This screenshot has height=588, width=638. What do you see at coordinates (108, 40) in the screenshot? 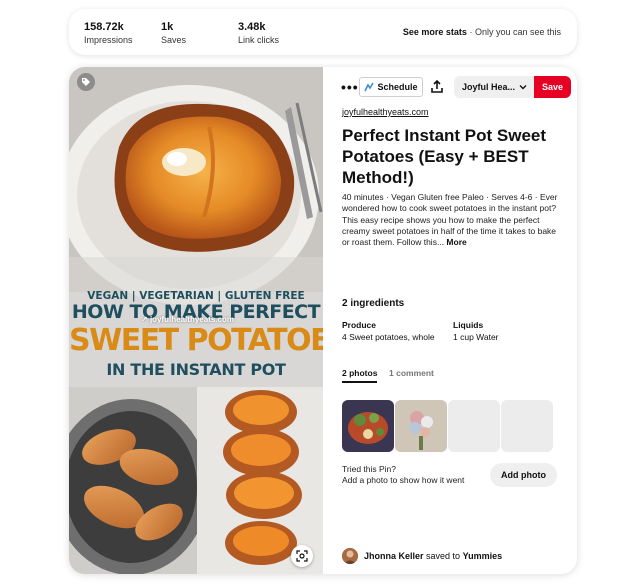
I see `stat-label: Impressions` at bounding box center [108, 40].